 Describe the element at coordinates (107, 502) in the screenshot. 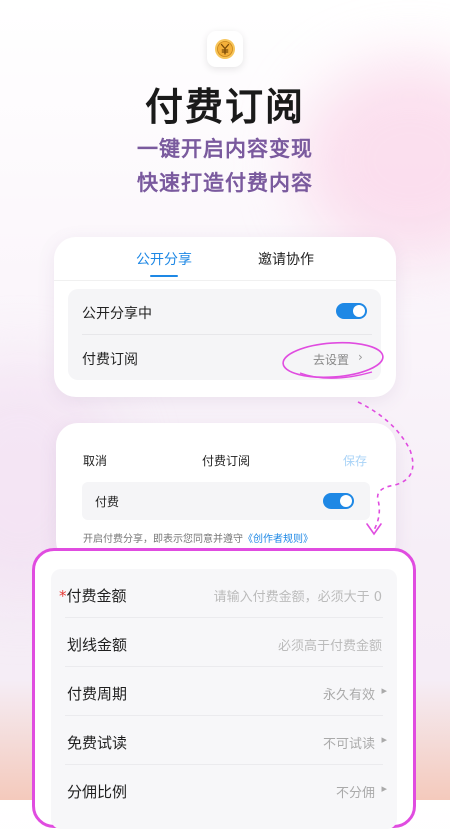

I see `fee-label: 付费` at that location.